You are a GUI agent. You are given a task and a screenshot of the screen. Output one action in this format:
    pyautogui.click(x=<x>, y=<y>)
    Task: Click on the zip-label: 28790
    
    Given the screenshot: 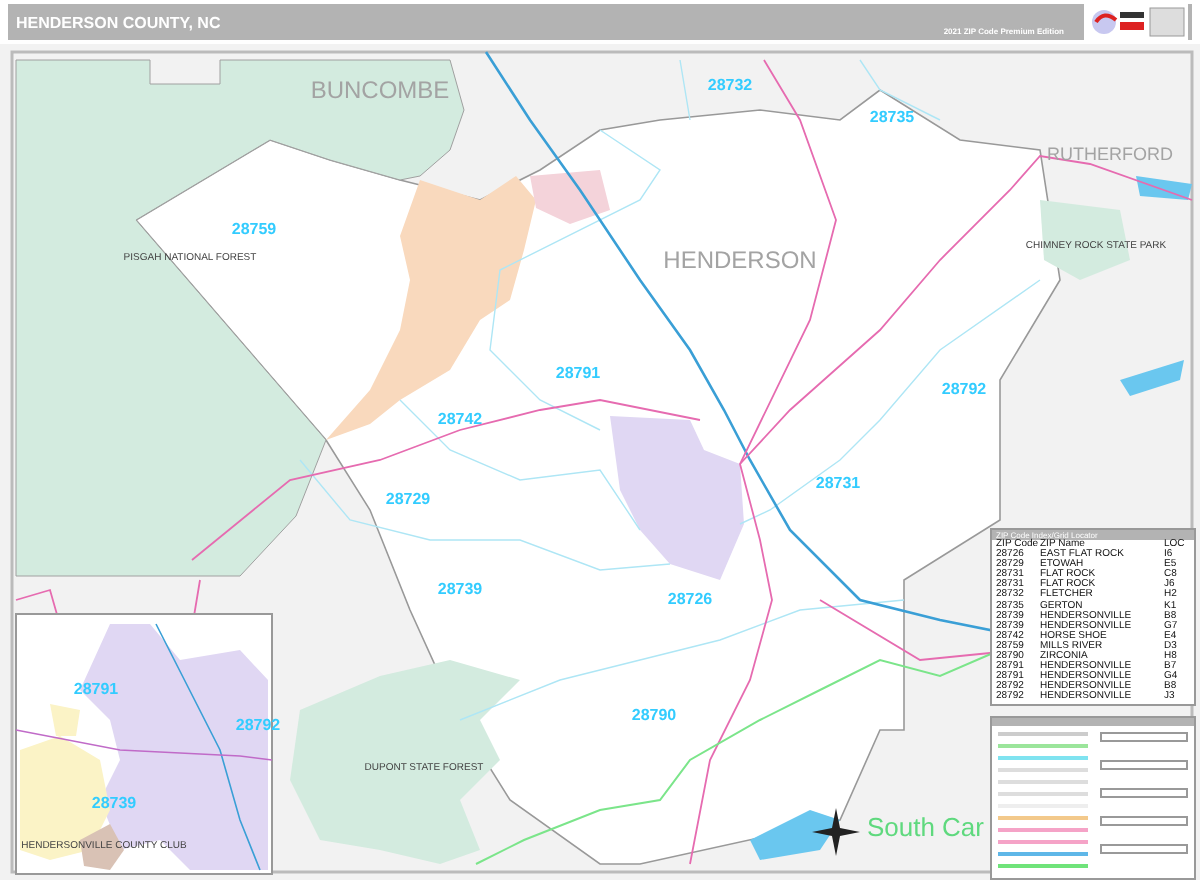 What is the action you would take?
    pyautogui.click(x=654, y=715)
    